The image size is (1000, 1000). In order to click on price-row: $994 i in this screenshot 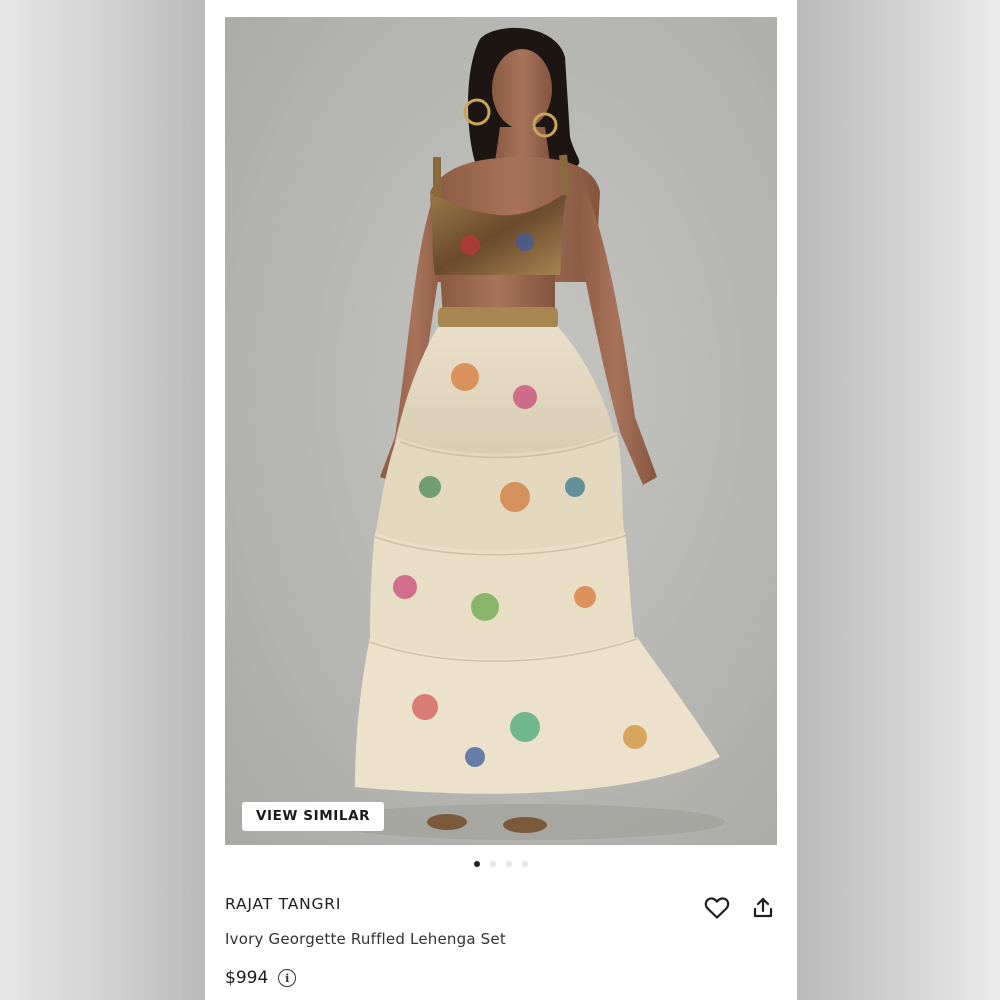, I will do `click(261, 978)`.